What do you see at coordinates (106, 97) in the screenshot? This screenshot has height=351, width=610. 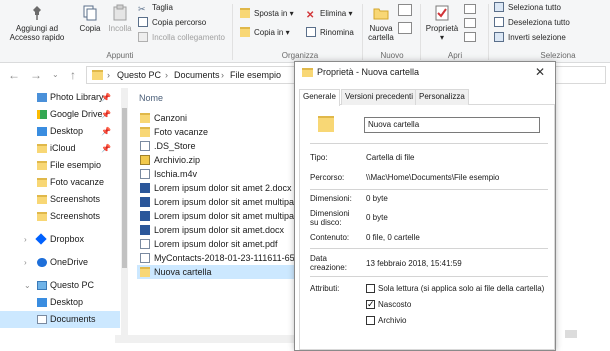 I see `pin-icon: 📌` at bounding box center [106, 97].